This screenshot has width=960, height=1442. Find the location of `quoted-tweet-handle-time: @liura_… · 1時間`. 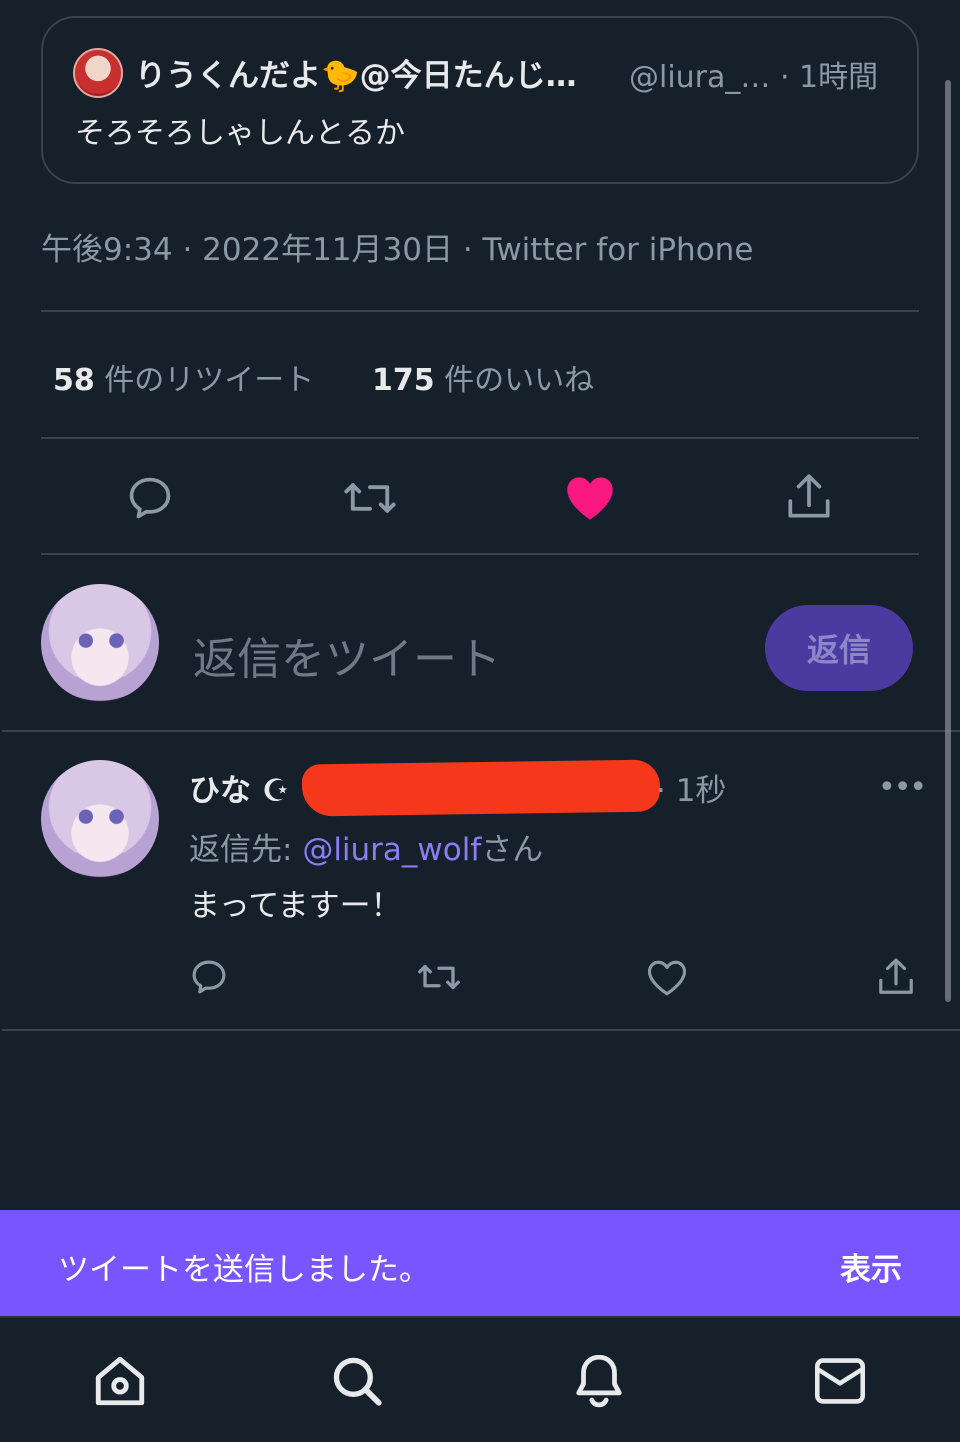

quoted-tweet-handle-time: @liura_… · 1時間 is located at coordinates (754, 77).